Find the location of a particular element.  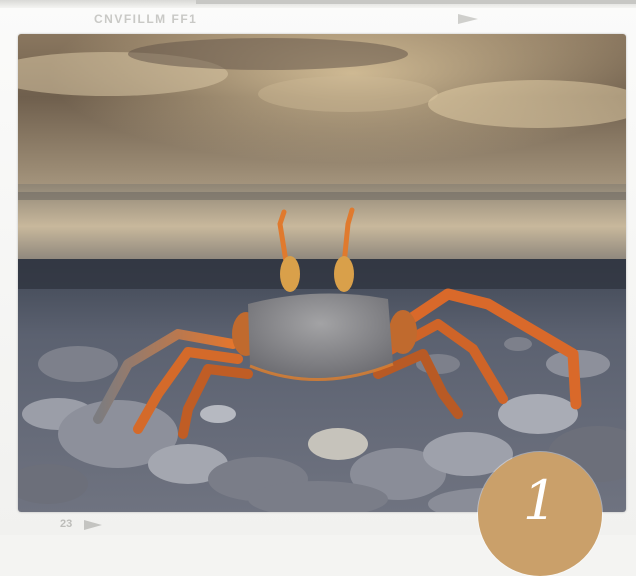

number-badge: 1 is located at coordinates (540, 514).